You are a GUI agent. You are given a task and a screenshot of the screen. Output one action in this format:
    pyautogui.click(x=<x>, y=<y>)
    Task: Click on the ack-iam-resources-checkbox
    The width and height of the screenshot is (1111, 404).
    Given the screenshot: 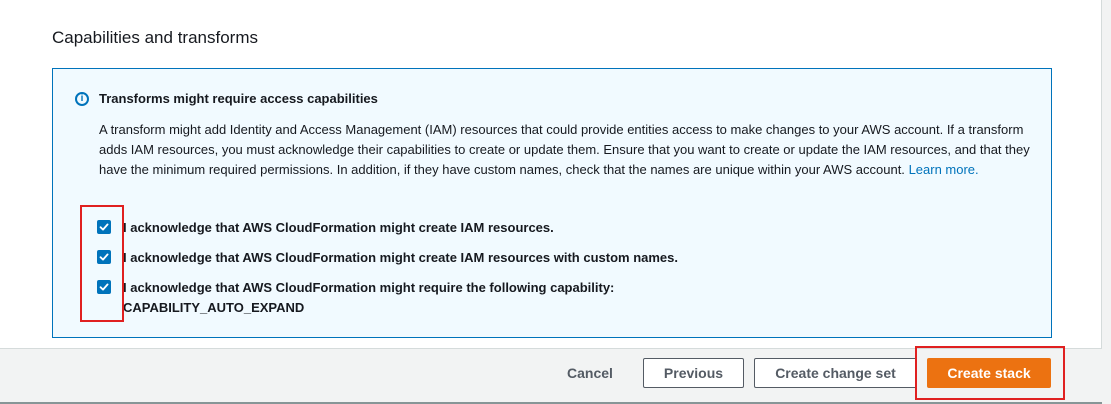 What is the action you would take?
    pyautogui.click(x=104, y=227)
    